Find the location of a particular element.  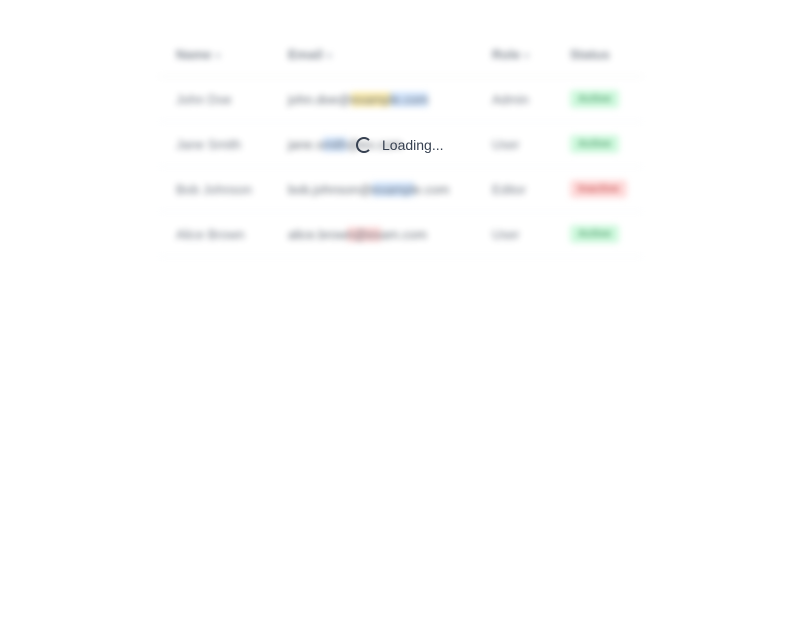

column-header-role: Role ▾ is located at coordinates (515, 54).